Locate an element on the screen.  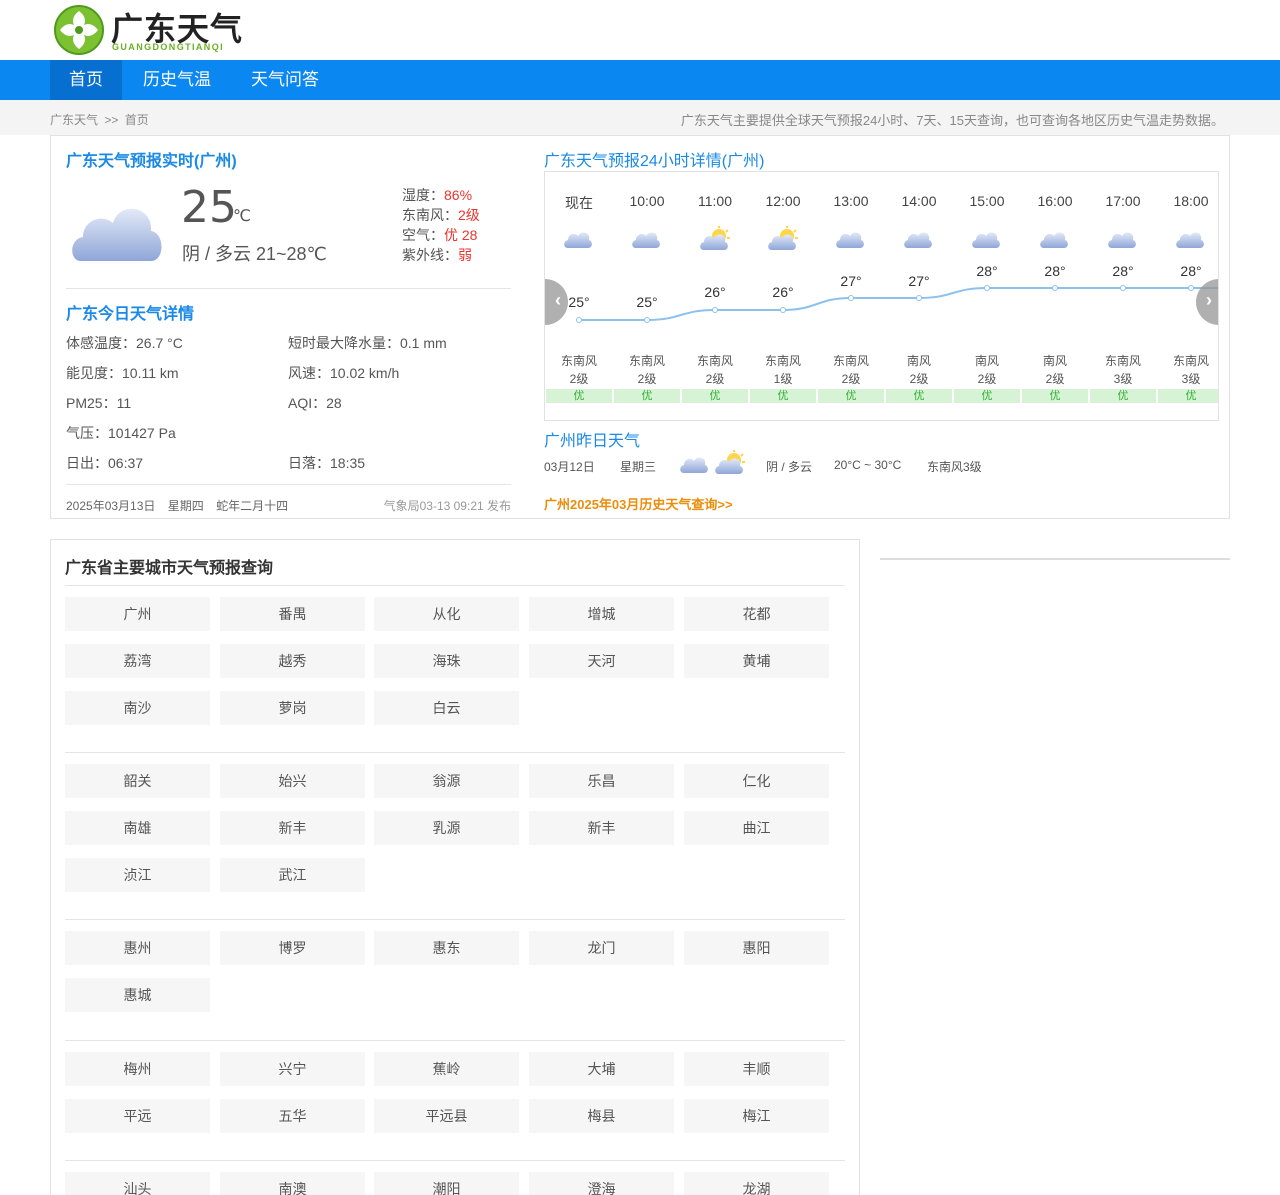
city-link: 武江 is located at coordinates (292, 875).